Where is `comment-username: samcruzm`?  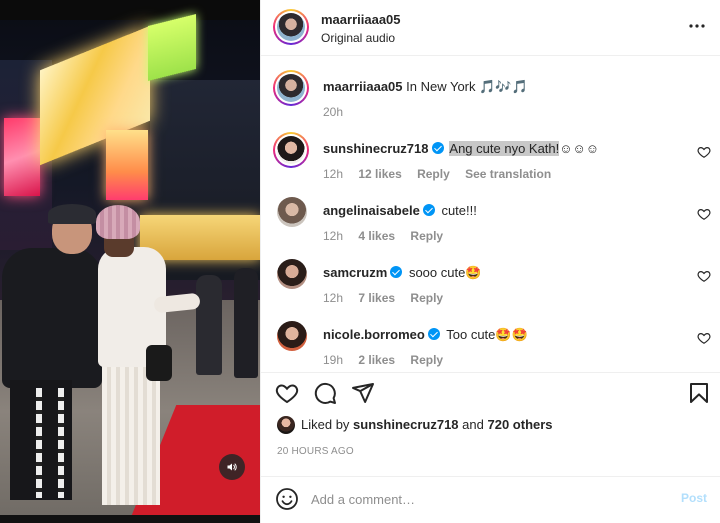
comment-username: samcruzm is located at coordinates (355, 272).